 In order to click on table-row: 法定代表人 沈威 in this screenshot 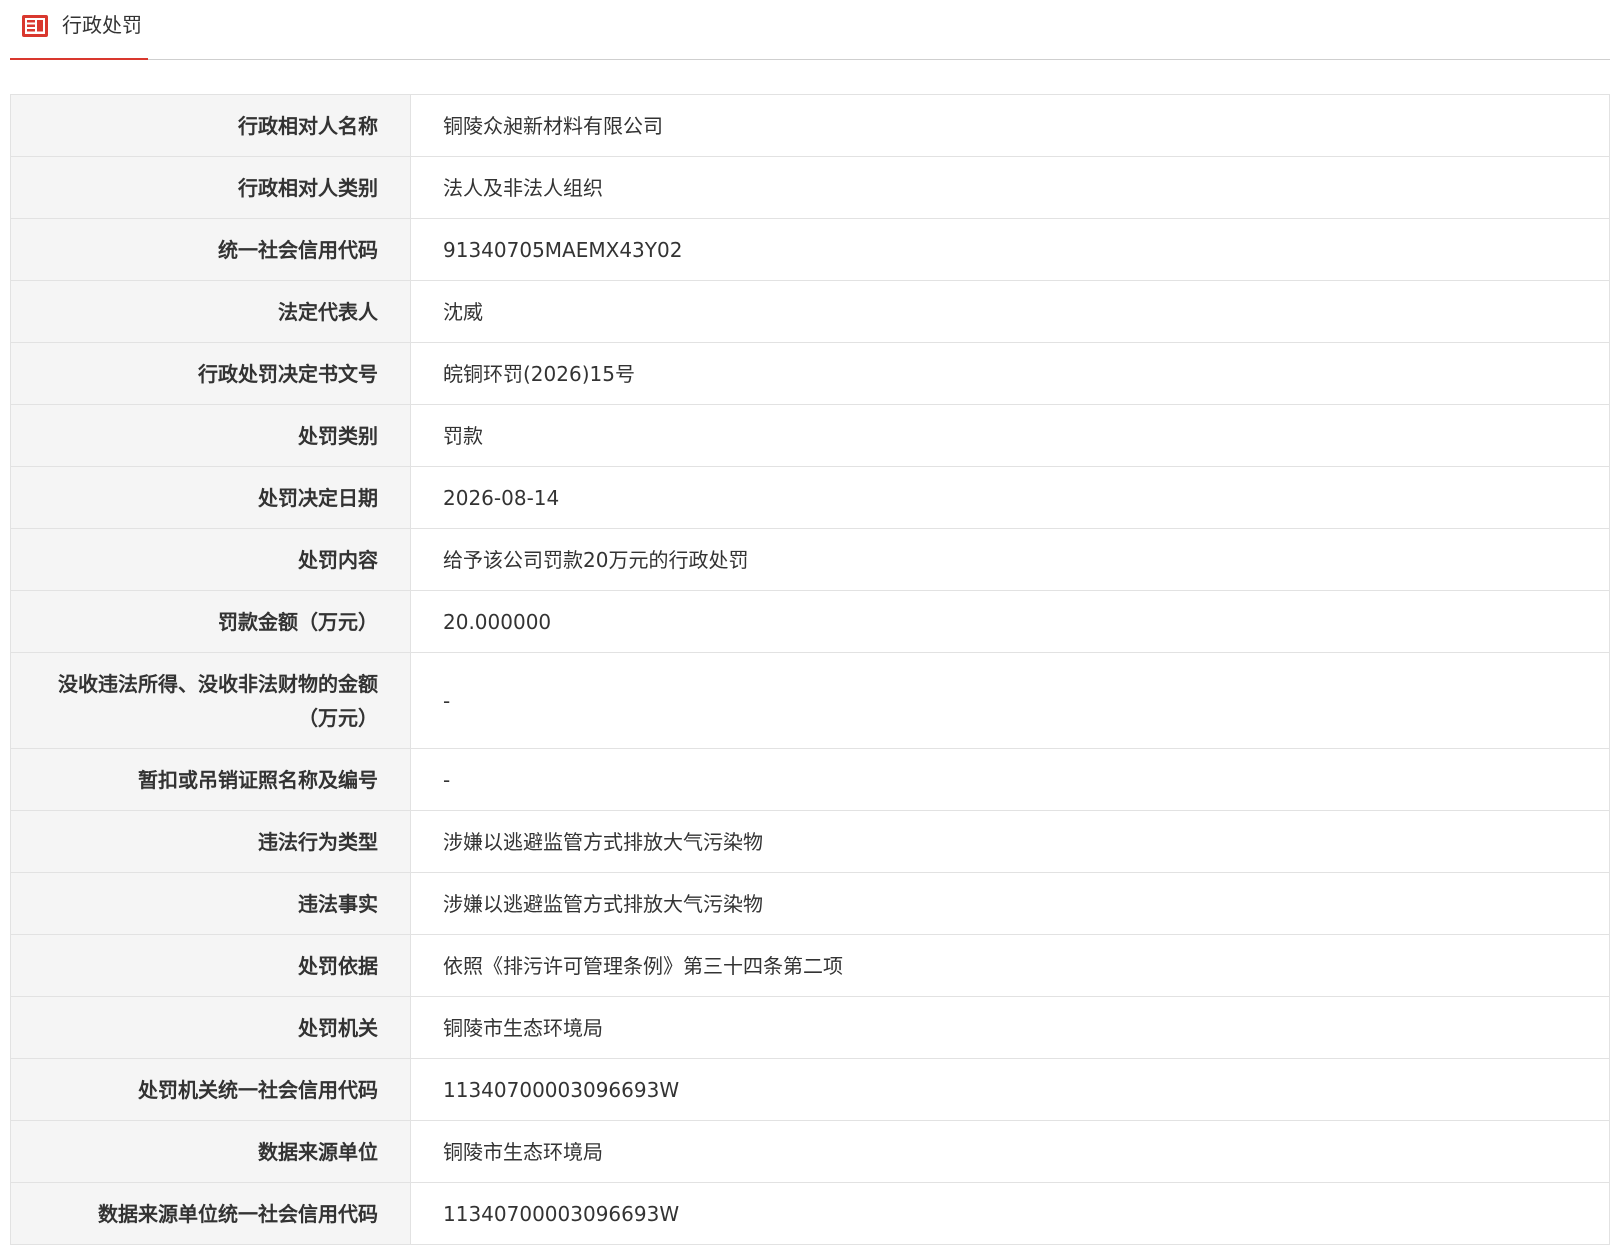, I will do `click(810, 311)`.